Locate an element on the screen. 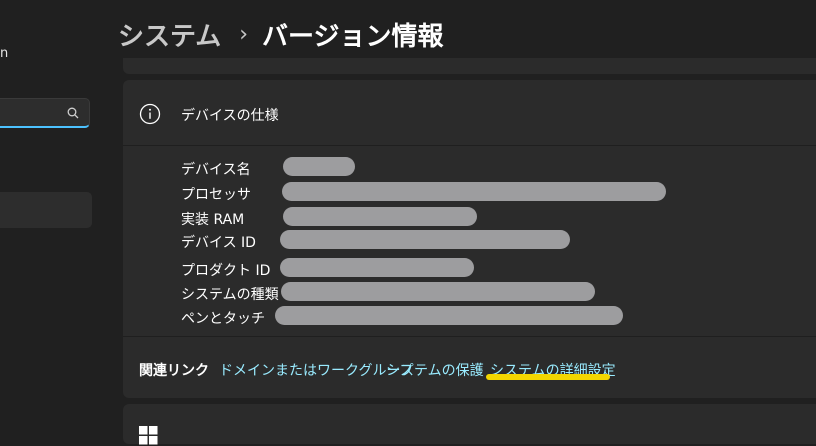  info-icon is located at coordinates (150, 114).